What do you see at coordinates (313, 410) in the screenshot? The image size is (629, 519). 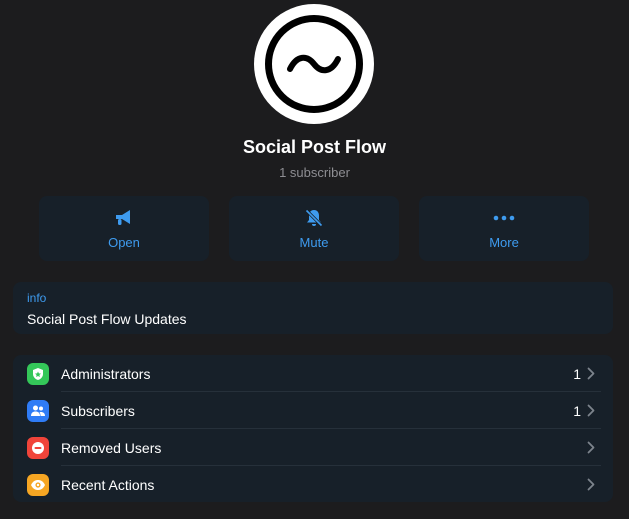 I see `list-item-subscribers: Subscribers 1` at bounding box center [313, 410].